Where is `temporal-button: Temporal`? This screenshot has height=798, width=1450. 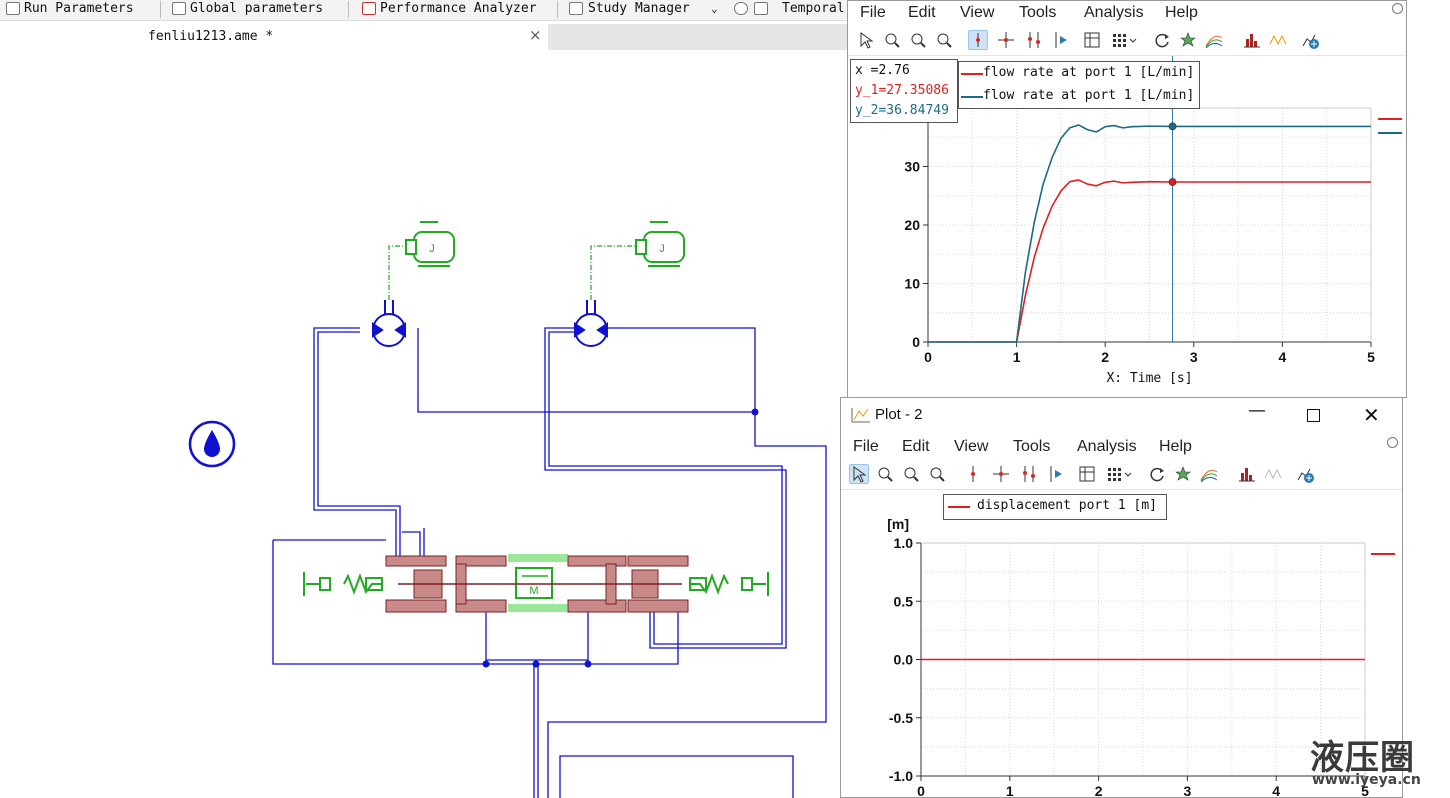 temporal-button: Temporal is located at coordinates (813, 9).